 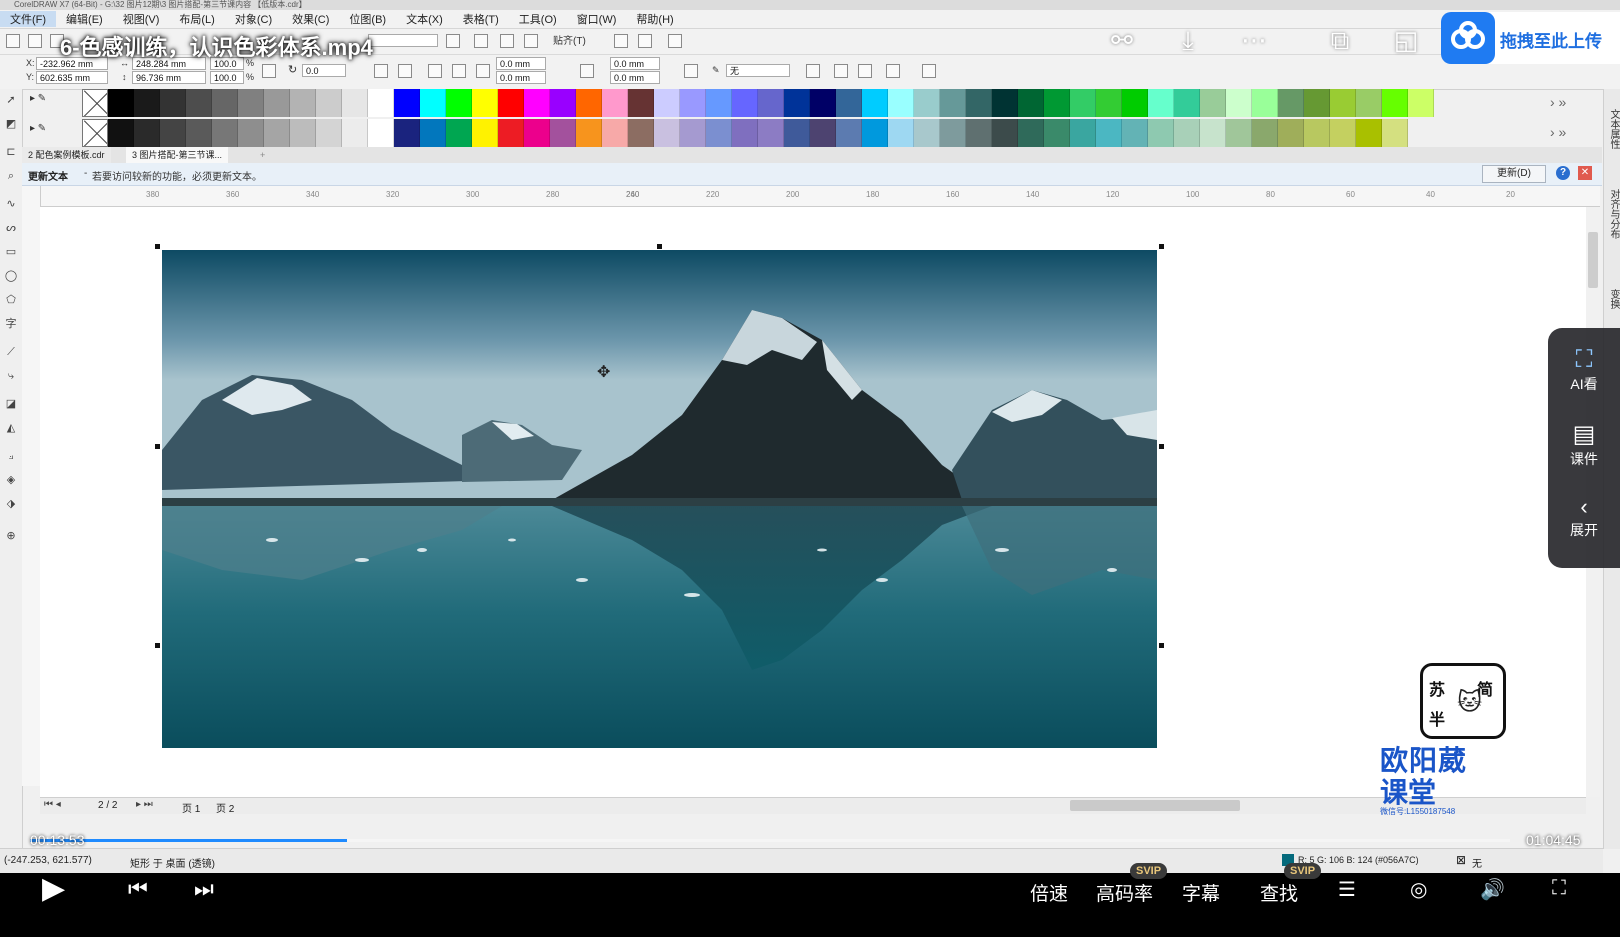 What do you see at coordinates (403, 40) in the screenshot?
I see `zoom-select` at bounding box center [403, 40].